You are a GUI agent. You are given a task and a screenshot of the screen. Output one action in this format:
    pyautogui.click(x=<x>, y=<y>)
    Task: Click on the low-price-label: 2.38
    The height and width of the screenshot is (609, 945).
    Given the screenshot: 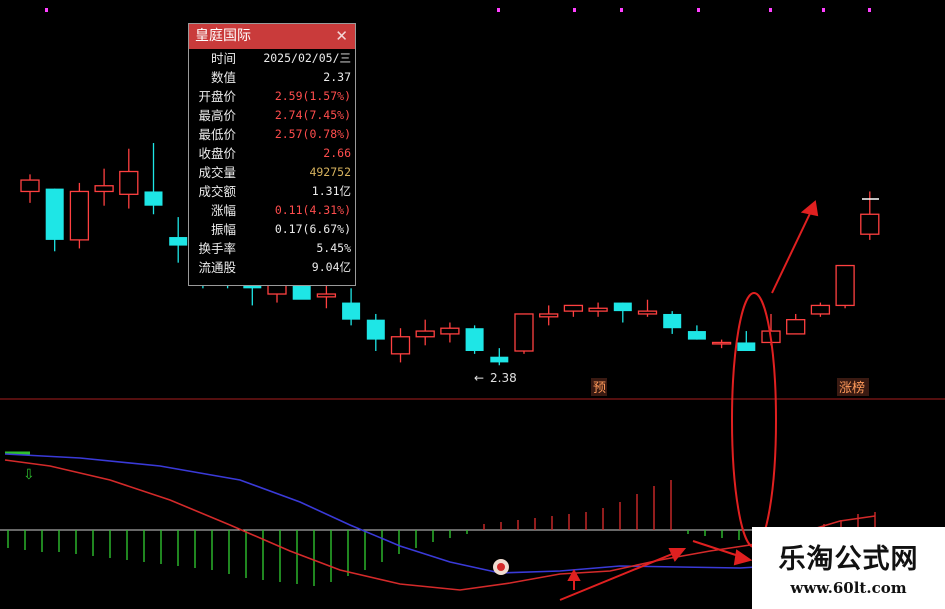 What is the action you would take?
    pyautogui.click(x=503, y=378)
    